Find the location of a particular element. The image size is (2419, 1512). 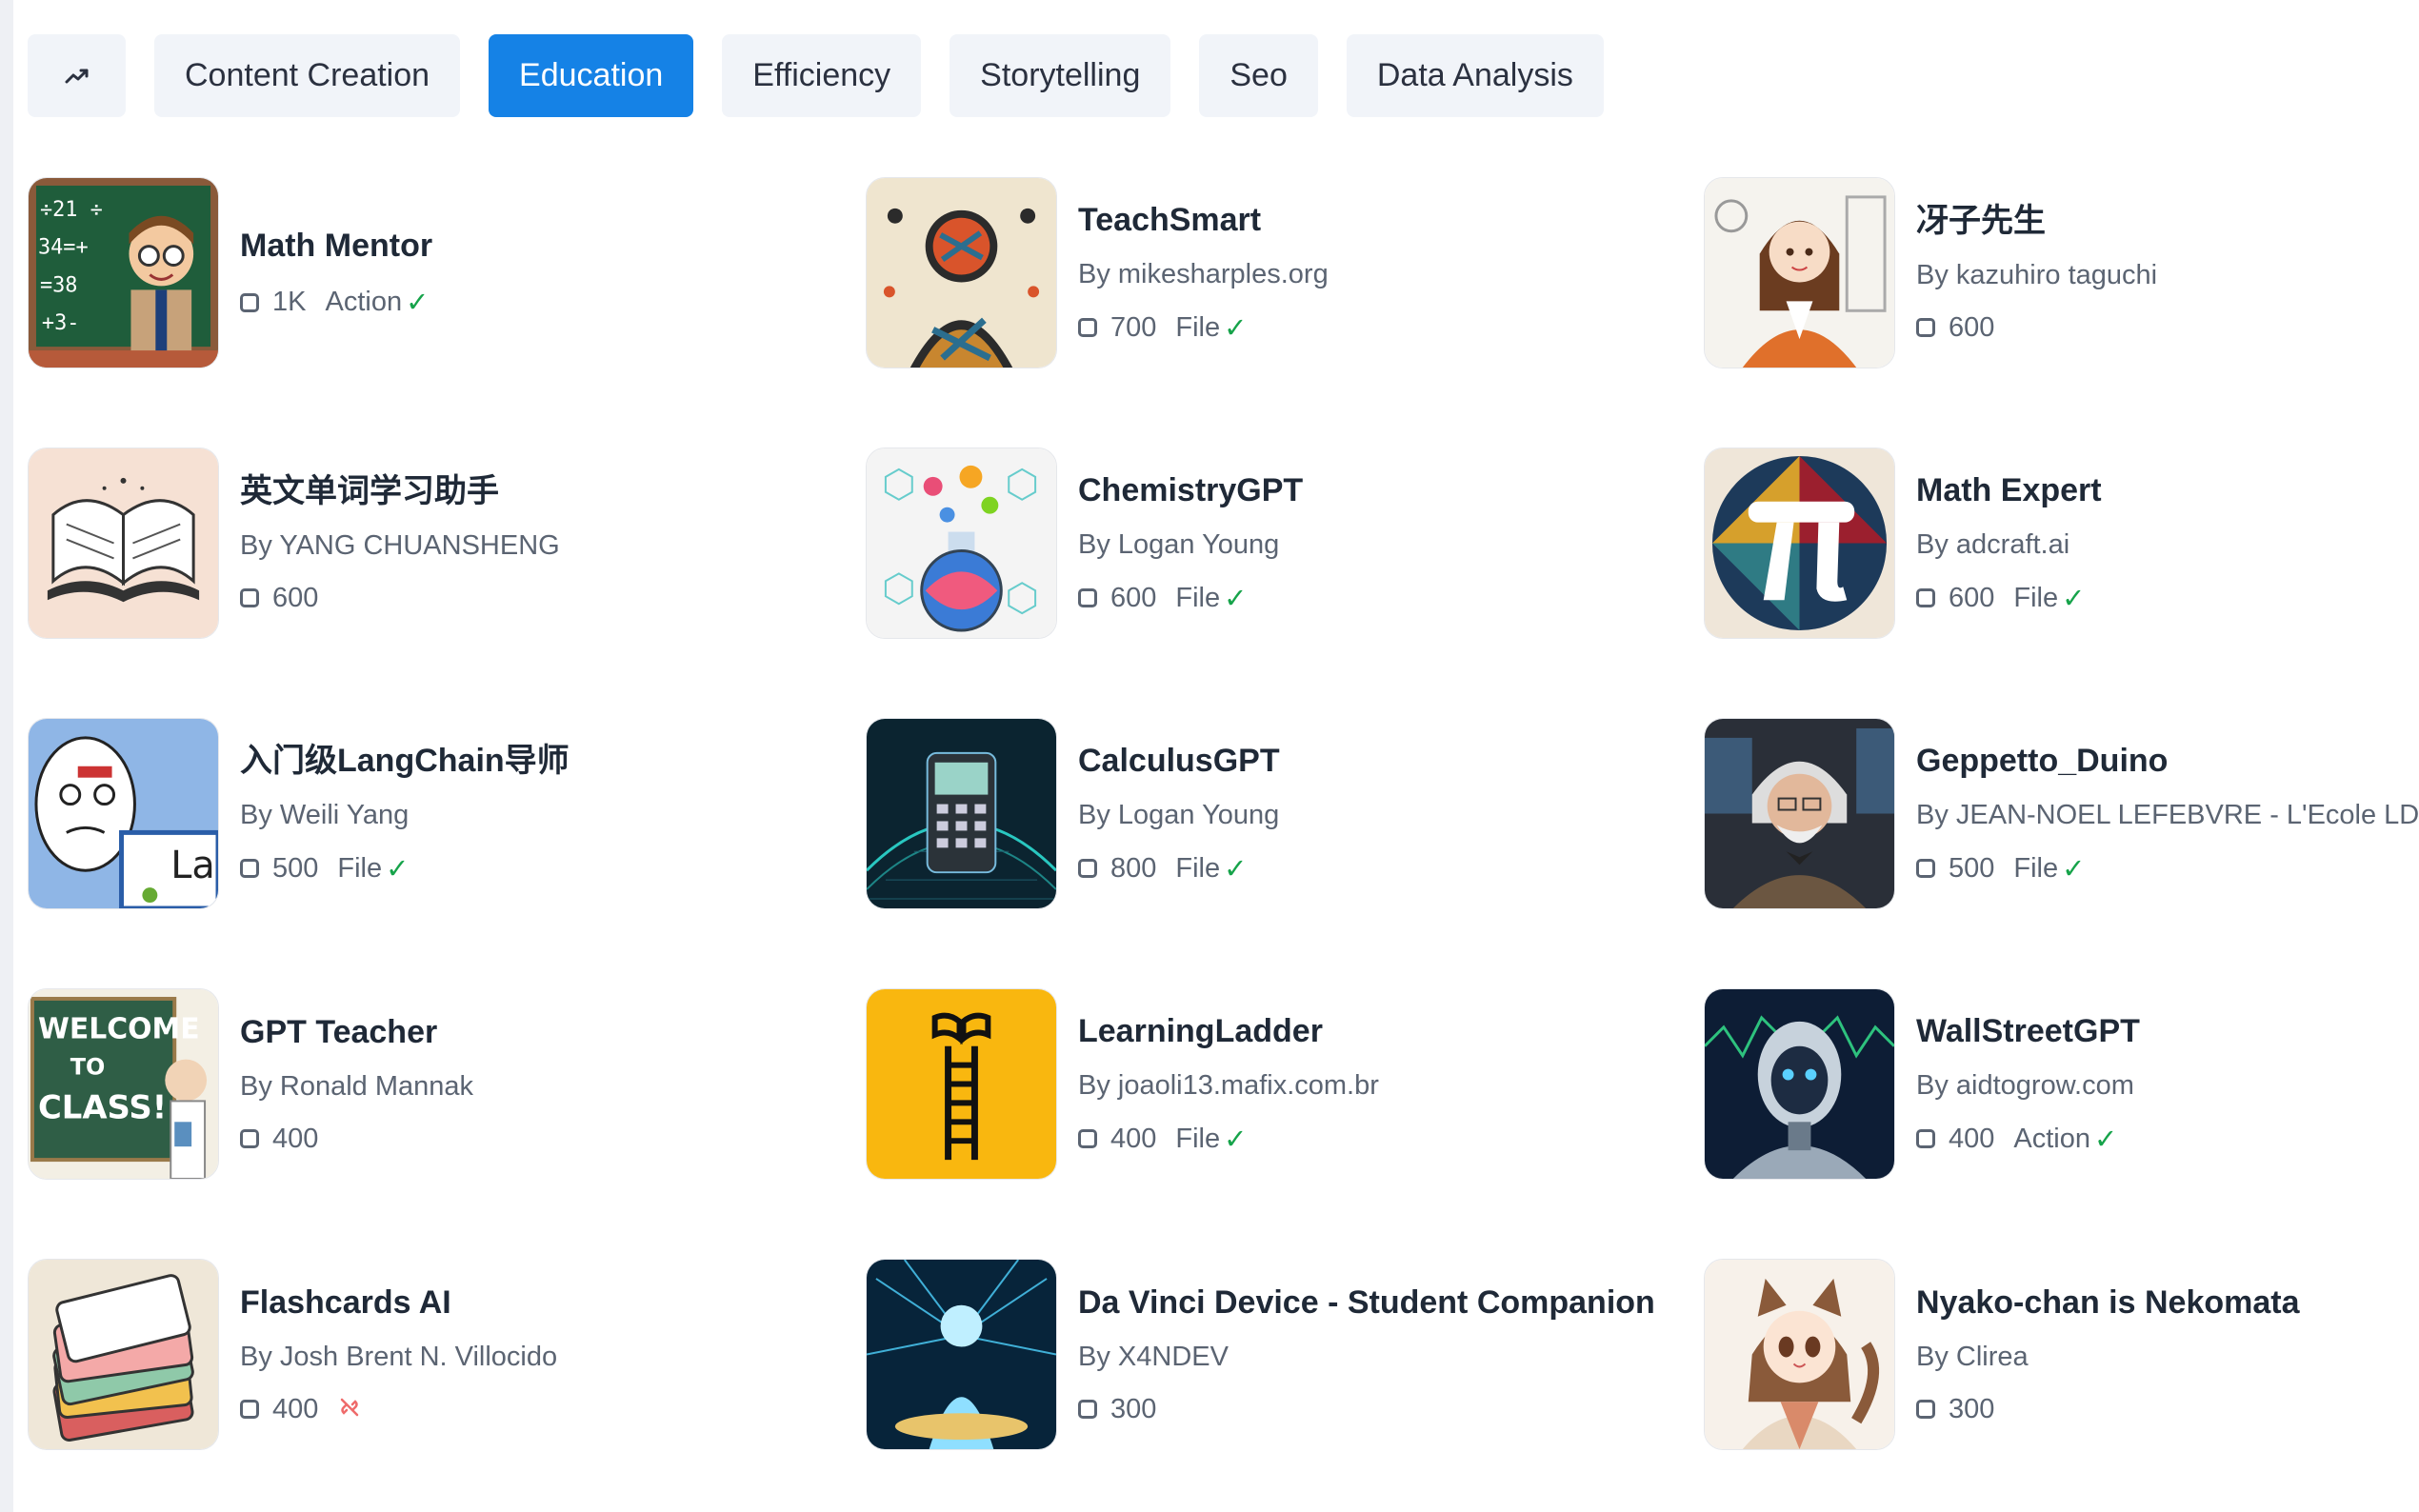

gpt-author: By adcraft.ai is located at coordinates (1993, 544).